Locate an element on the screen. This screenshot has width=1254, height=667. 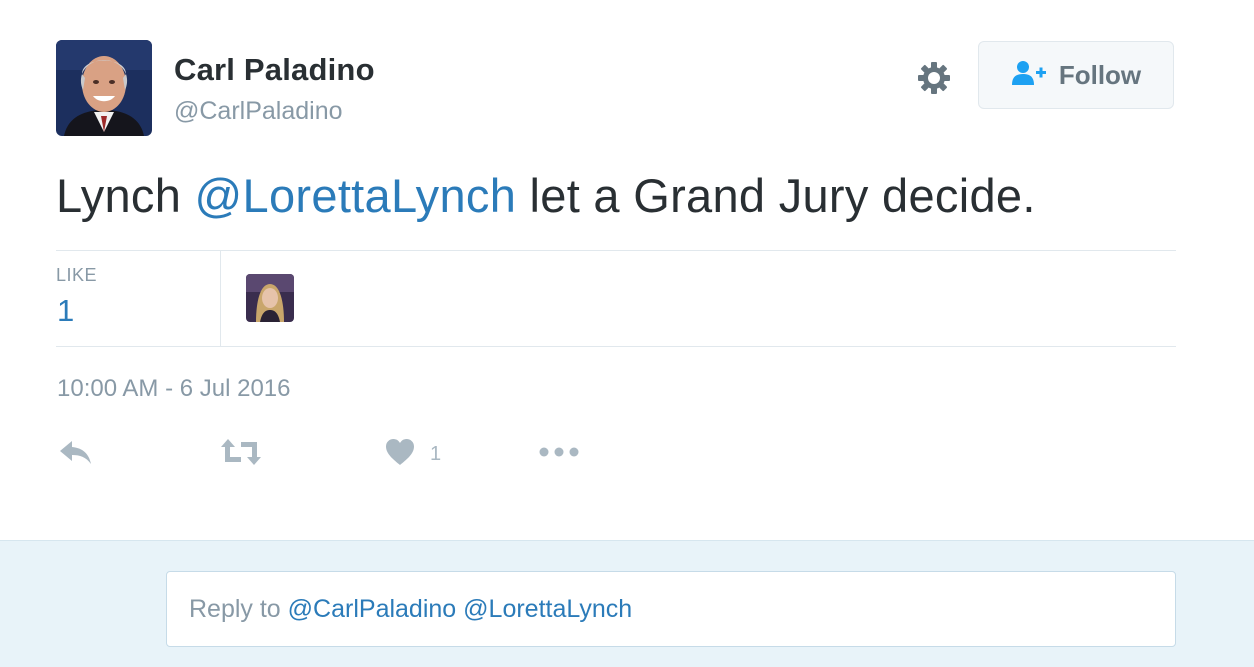
reply-button is located at coordinates (76, 454).